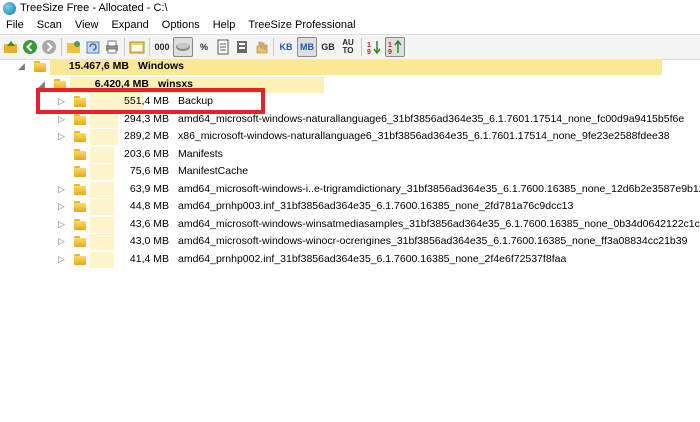 The height and width of the screenshot is (422, 700). Describe the element at coordinates (74, 47) in the screenshot. I see `open-folder-icon` at that location.